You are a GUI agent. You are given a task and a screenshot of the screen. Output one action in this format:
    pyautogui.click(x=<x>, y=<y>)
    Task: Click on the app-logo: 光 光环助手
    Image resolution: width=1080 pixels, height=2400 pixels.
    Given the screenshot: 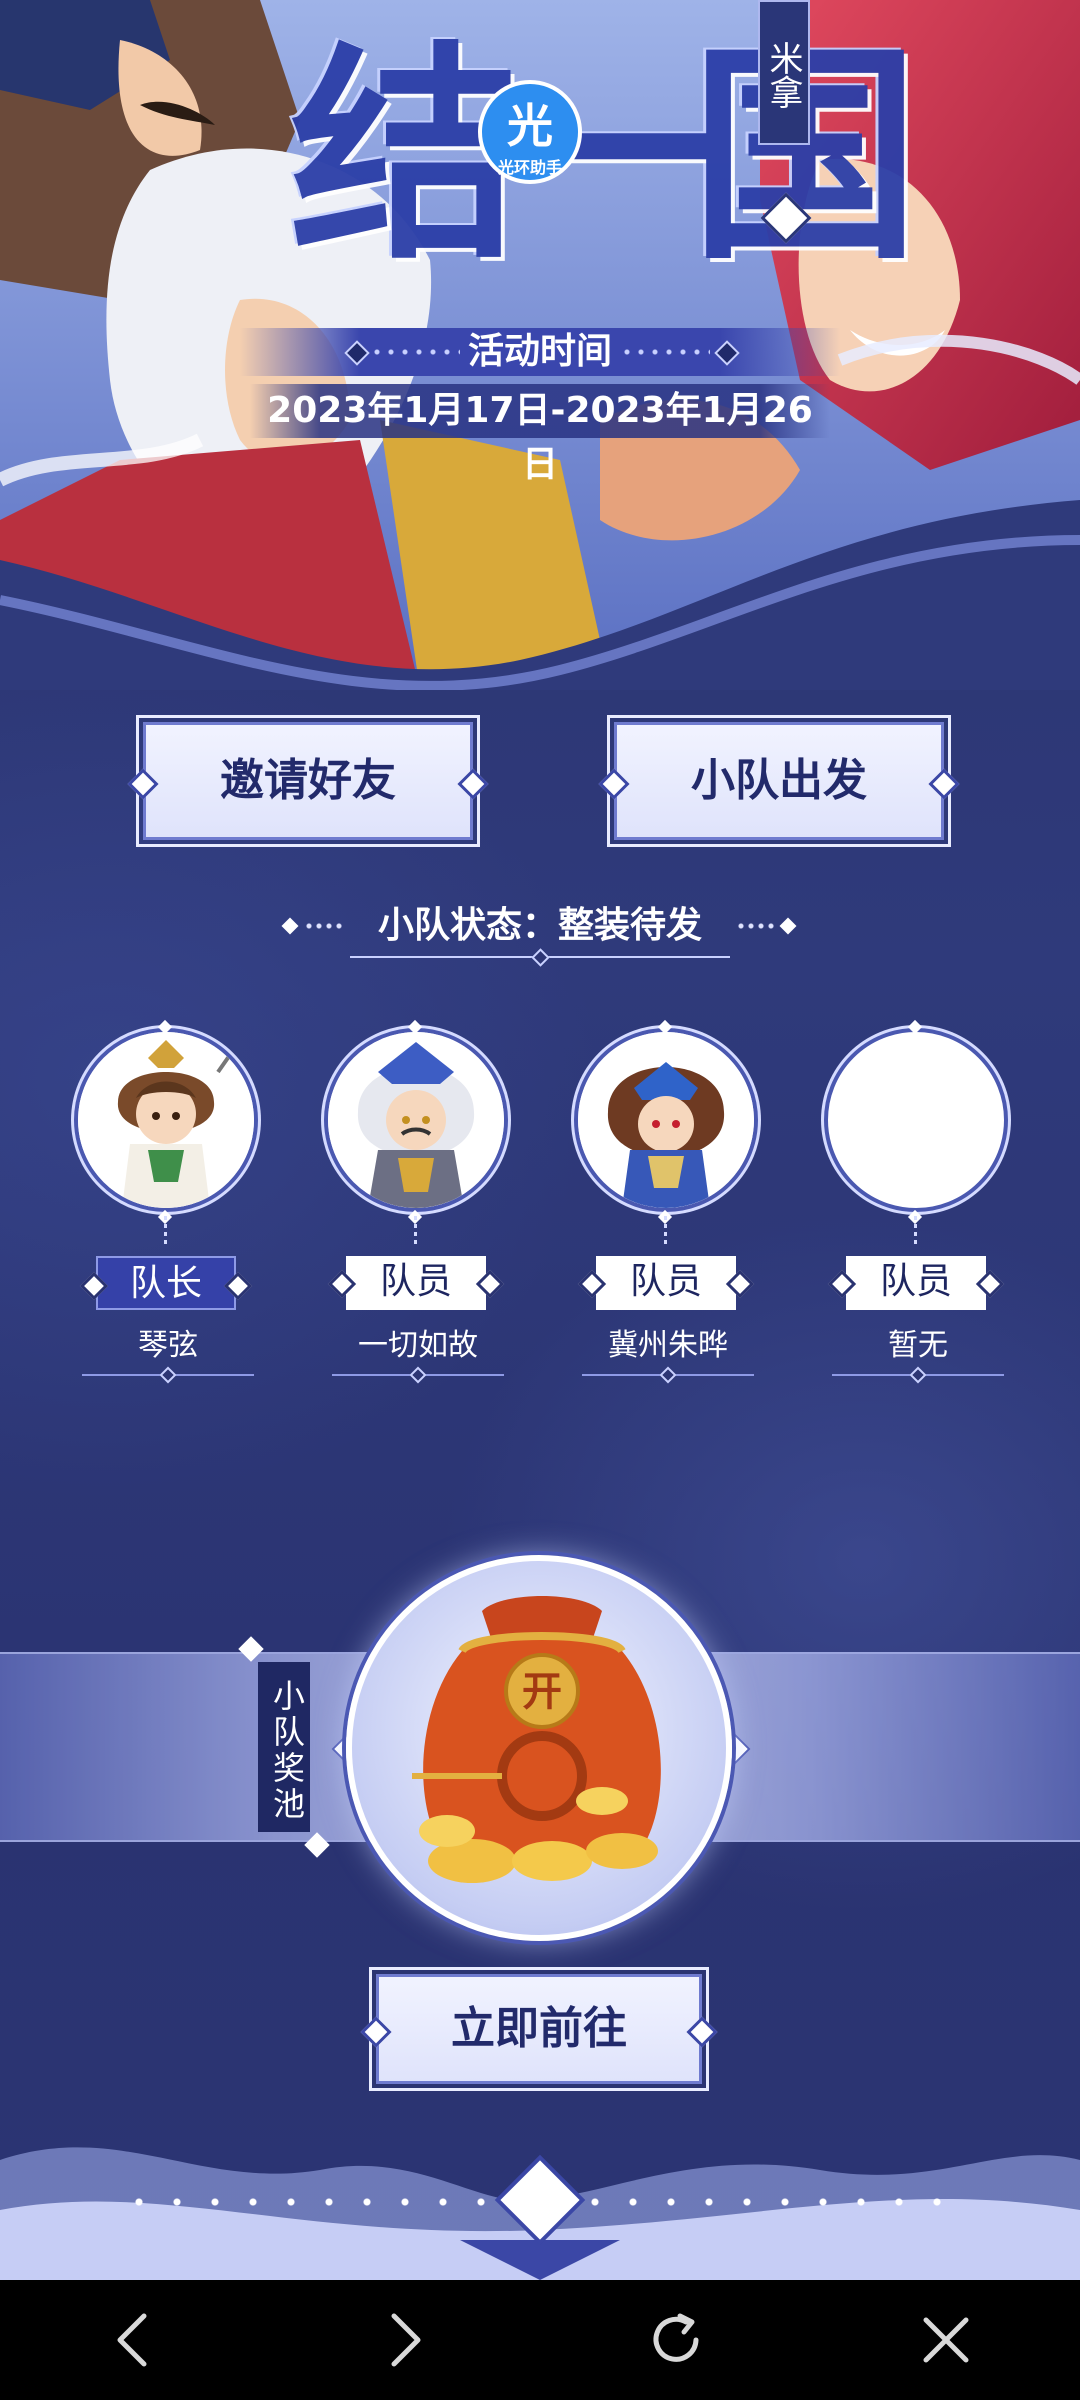 What is the action you would take?
    pyautogui.click(x=530, y=132)
    